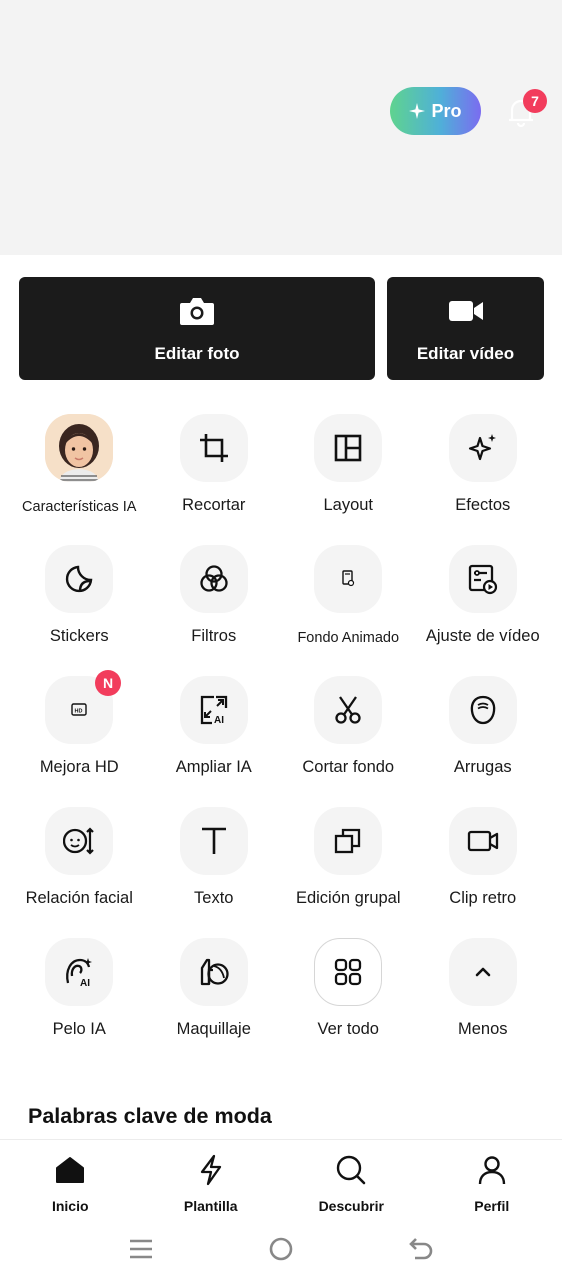 This screenshot has height=1280, width=562. Describe the element at coordinates (210, 1206) in the screenshot. I see `nav-label: Plantilla` at that location.